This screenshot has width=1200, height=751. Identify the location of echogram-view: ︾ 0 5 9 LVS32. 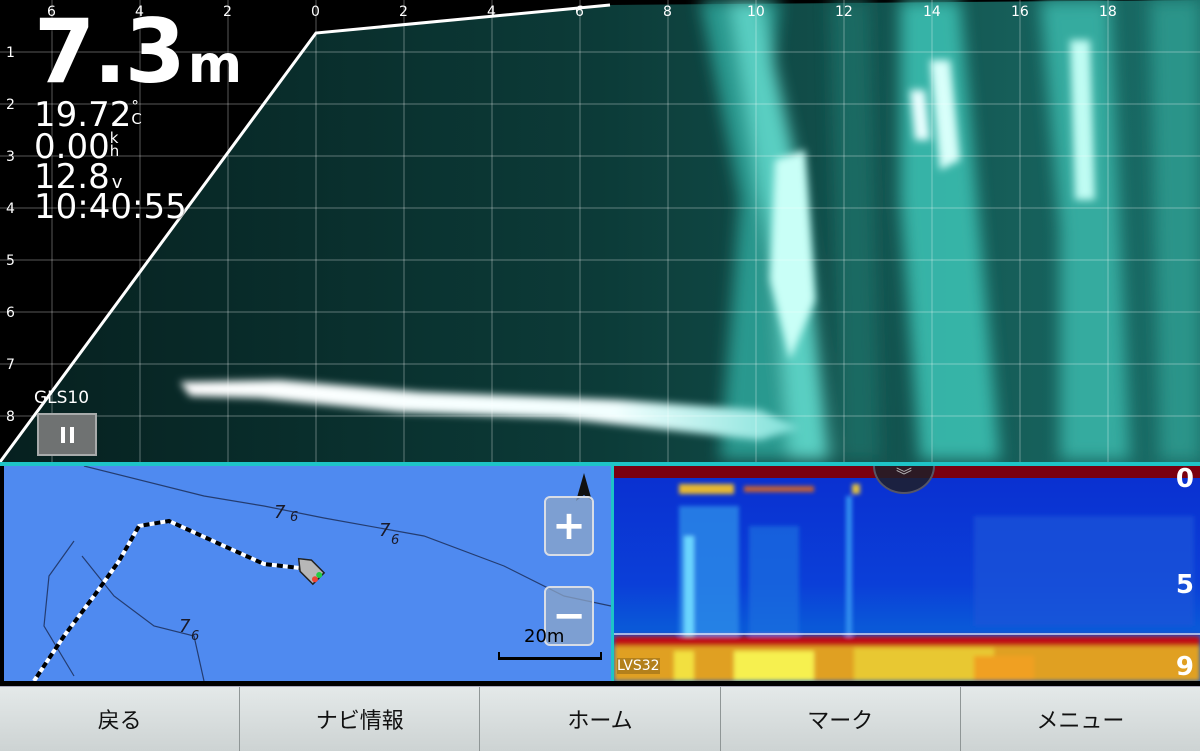
(907, 573).